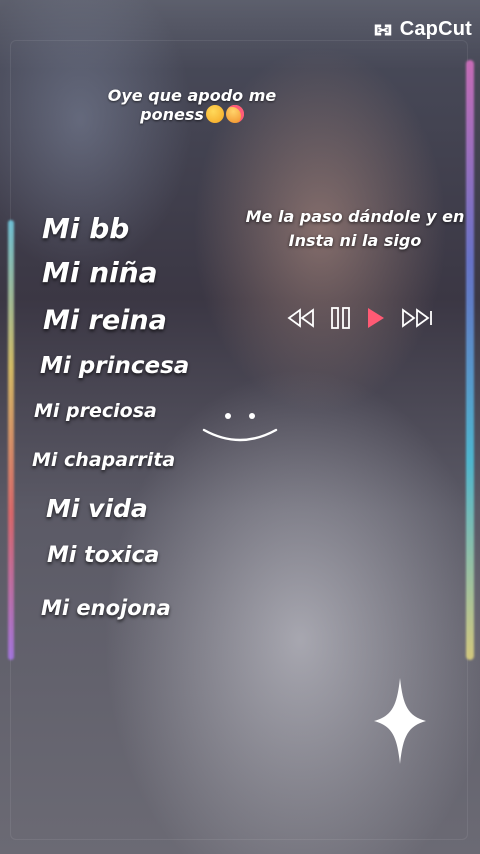 The width and height of the screenshot is (480, 854). What do you see at coordinates (100, 272) in the screenshot?
I see `nickname-item: Mi niña` at bounding box center [100, 272].